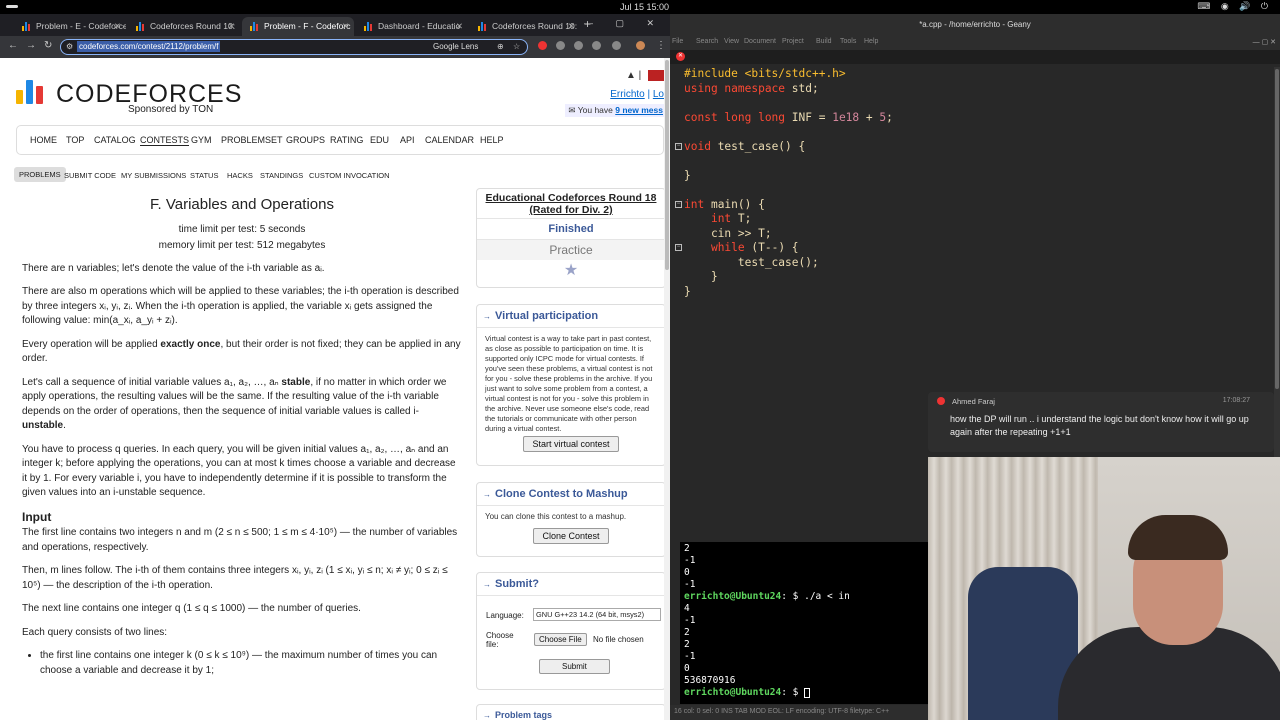  I want to click on editor-menu-search: Search, so click(707, 41).